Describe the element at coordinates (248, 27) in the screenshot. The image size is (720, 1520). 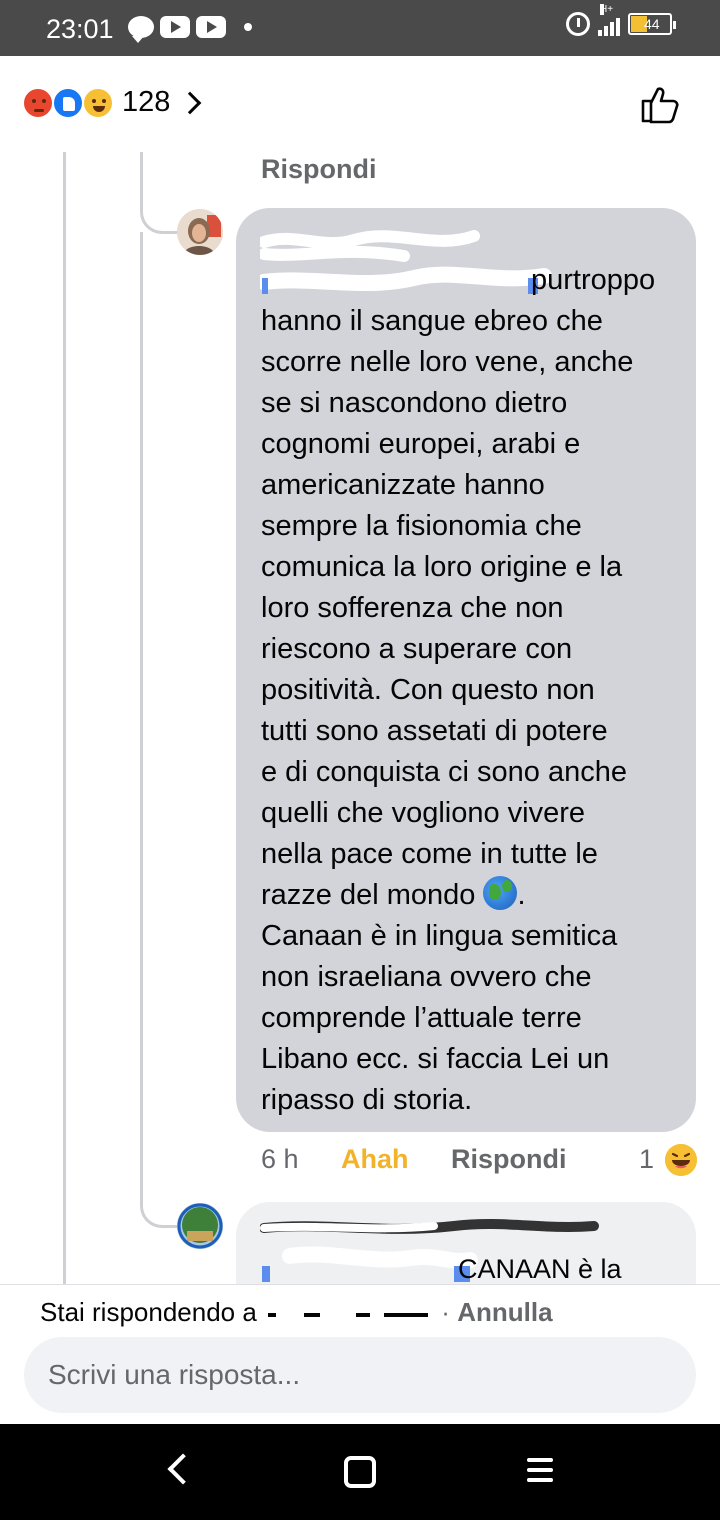
I see `more-notifications-dot-icon` at that location.